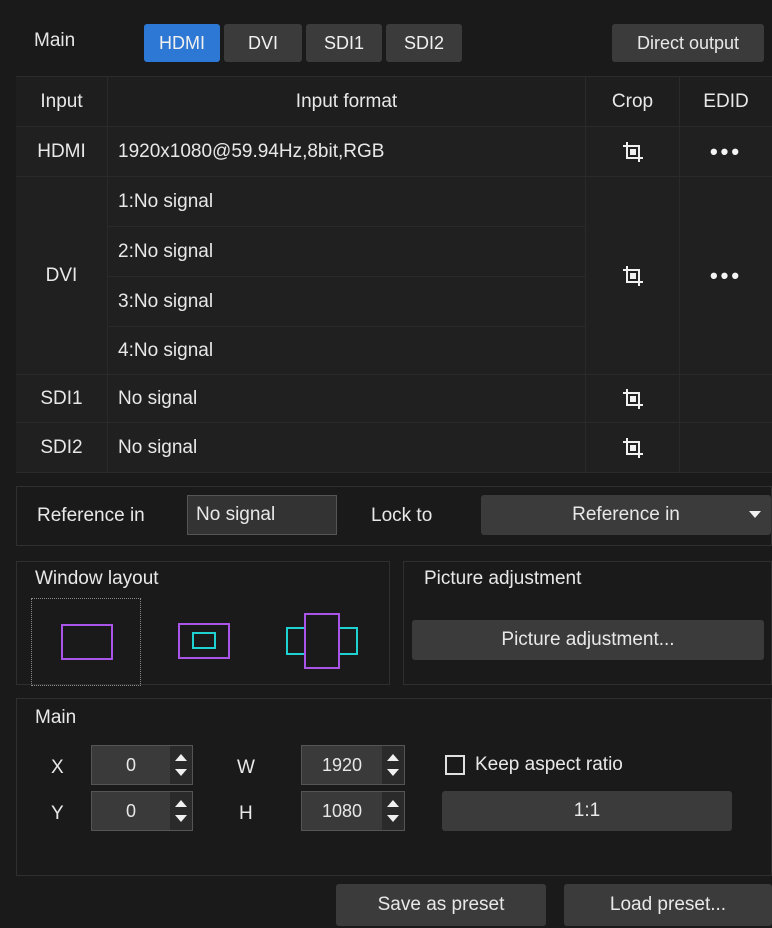 The image size is (772, 928). What do you see at coordinates (587, 811) in the screenshot?
I see `ratio-button: 1:1` at bounding box center [587, 811].